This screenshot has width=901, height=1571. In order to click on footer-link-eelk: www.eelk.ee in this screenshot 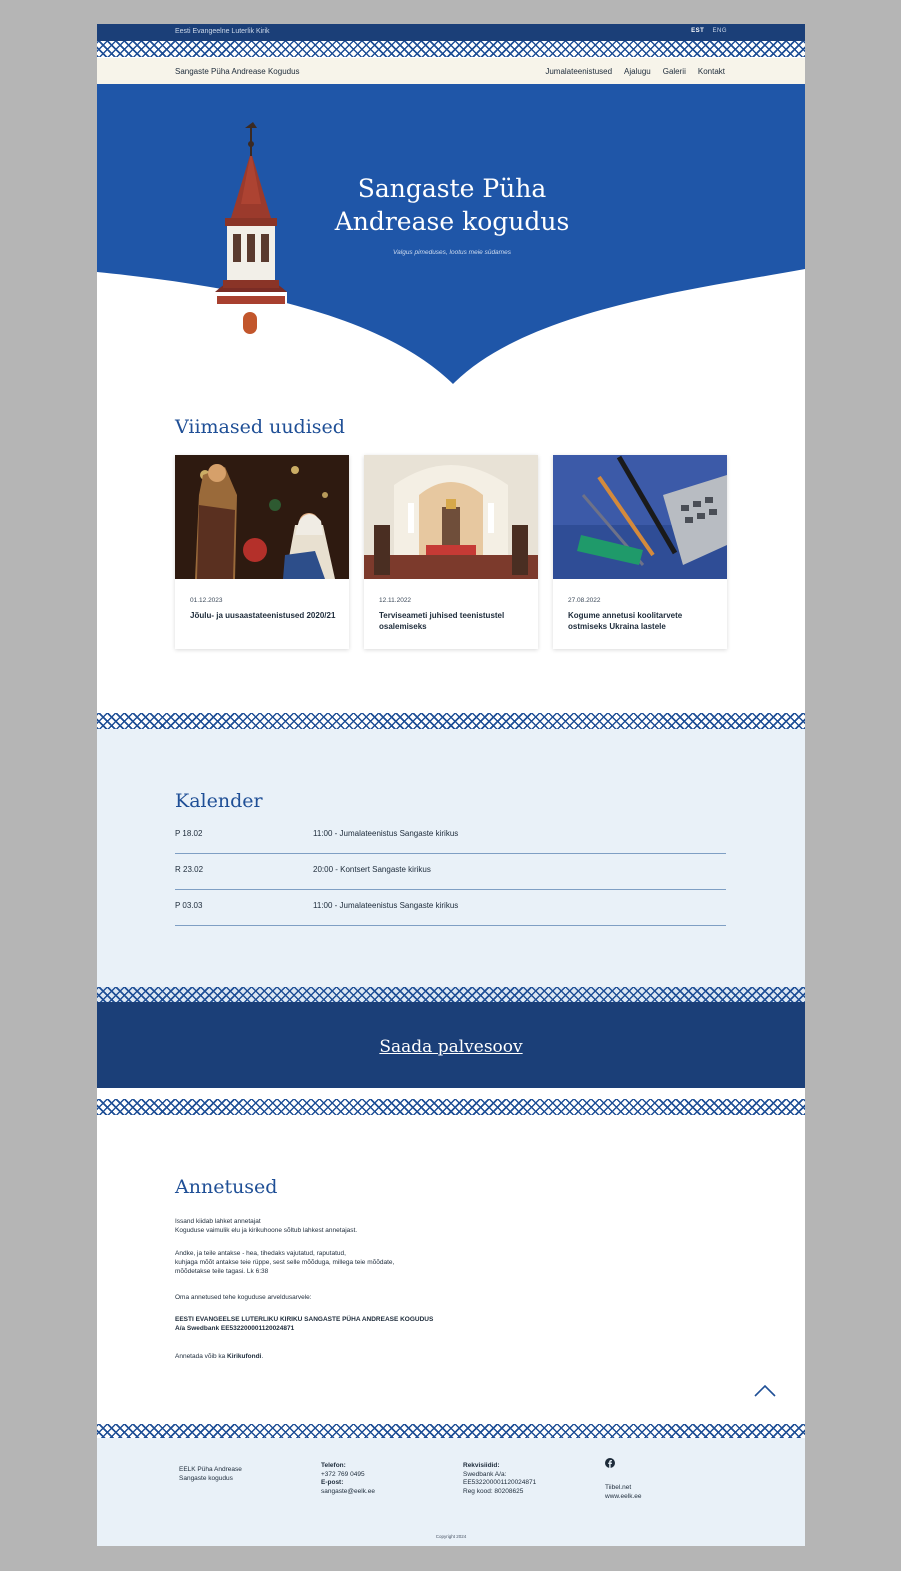, I will do `click(623, 1497)`.